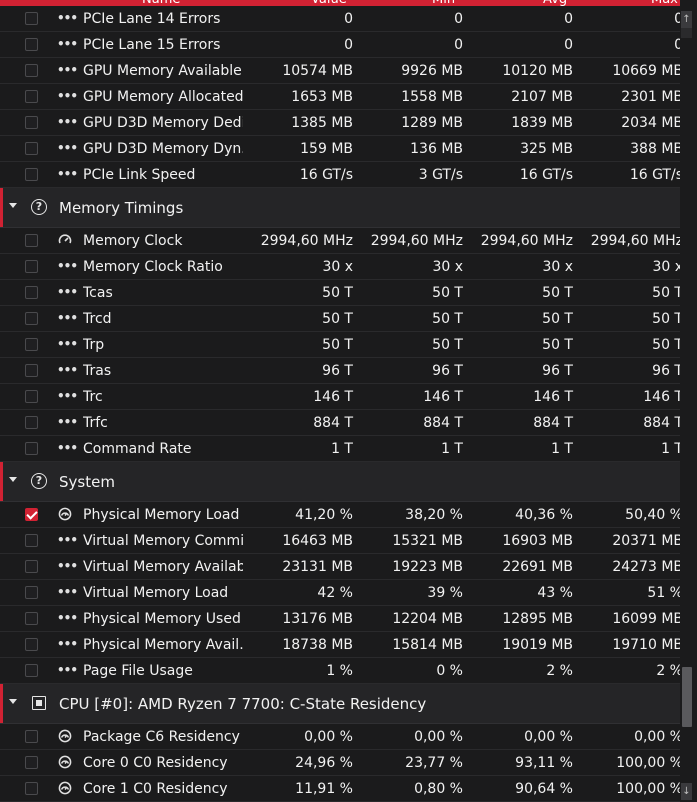  Describe the element at coordinates (546, 175) in the screenshot. I see `sensor-avg: 16 GT/s` at that location.